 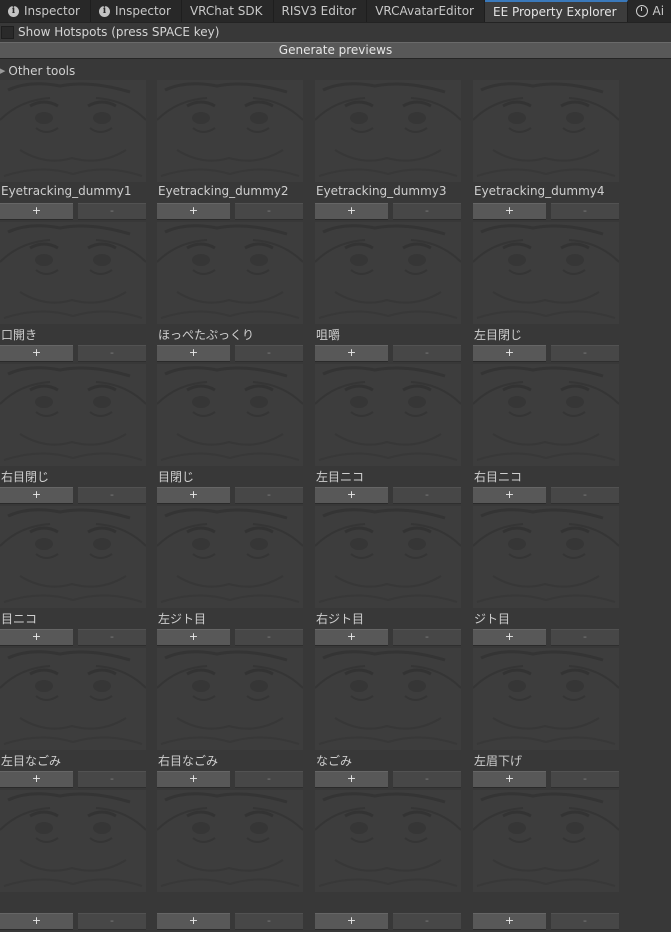 I want to click on blendshape-label: 目ニコ, so click(x=19, y=619).